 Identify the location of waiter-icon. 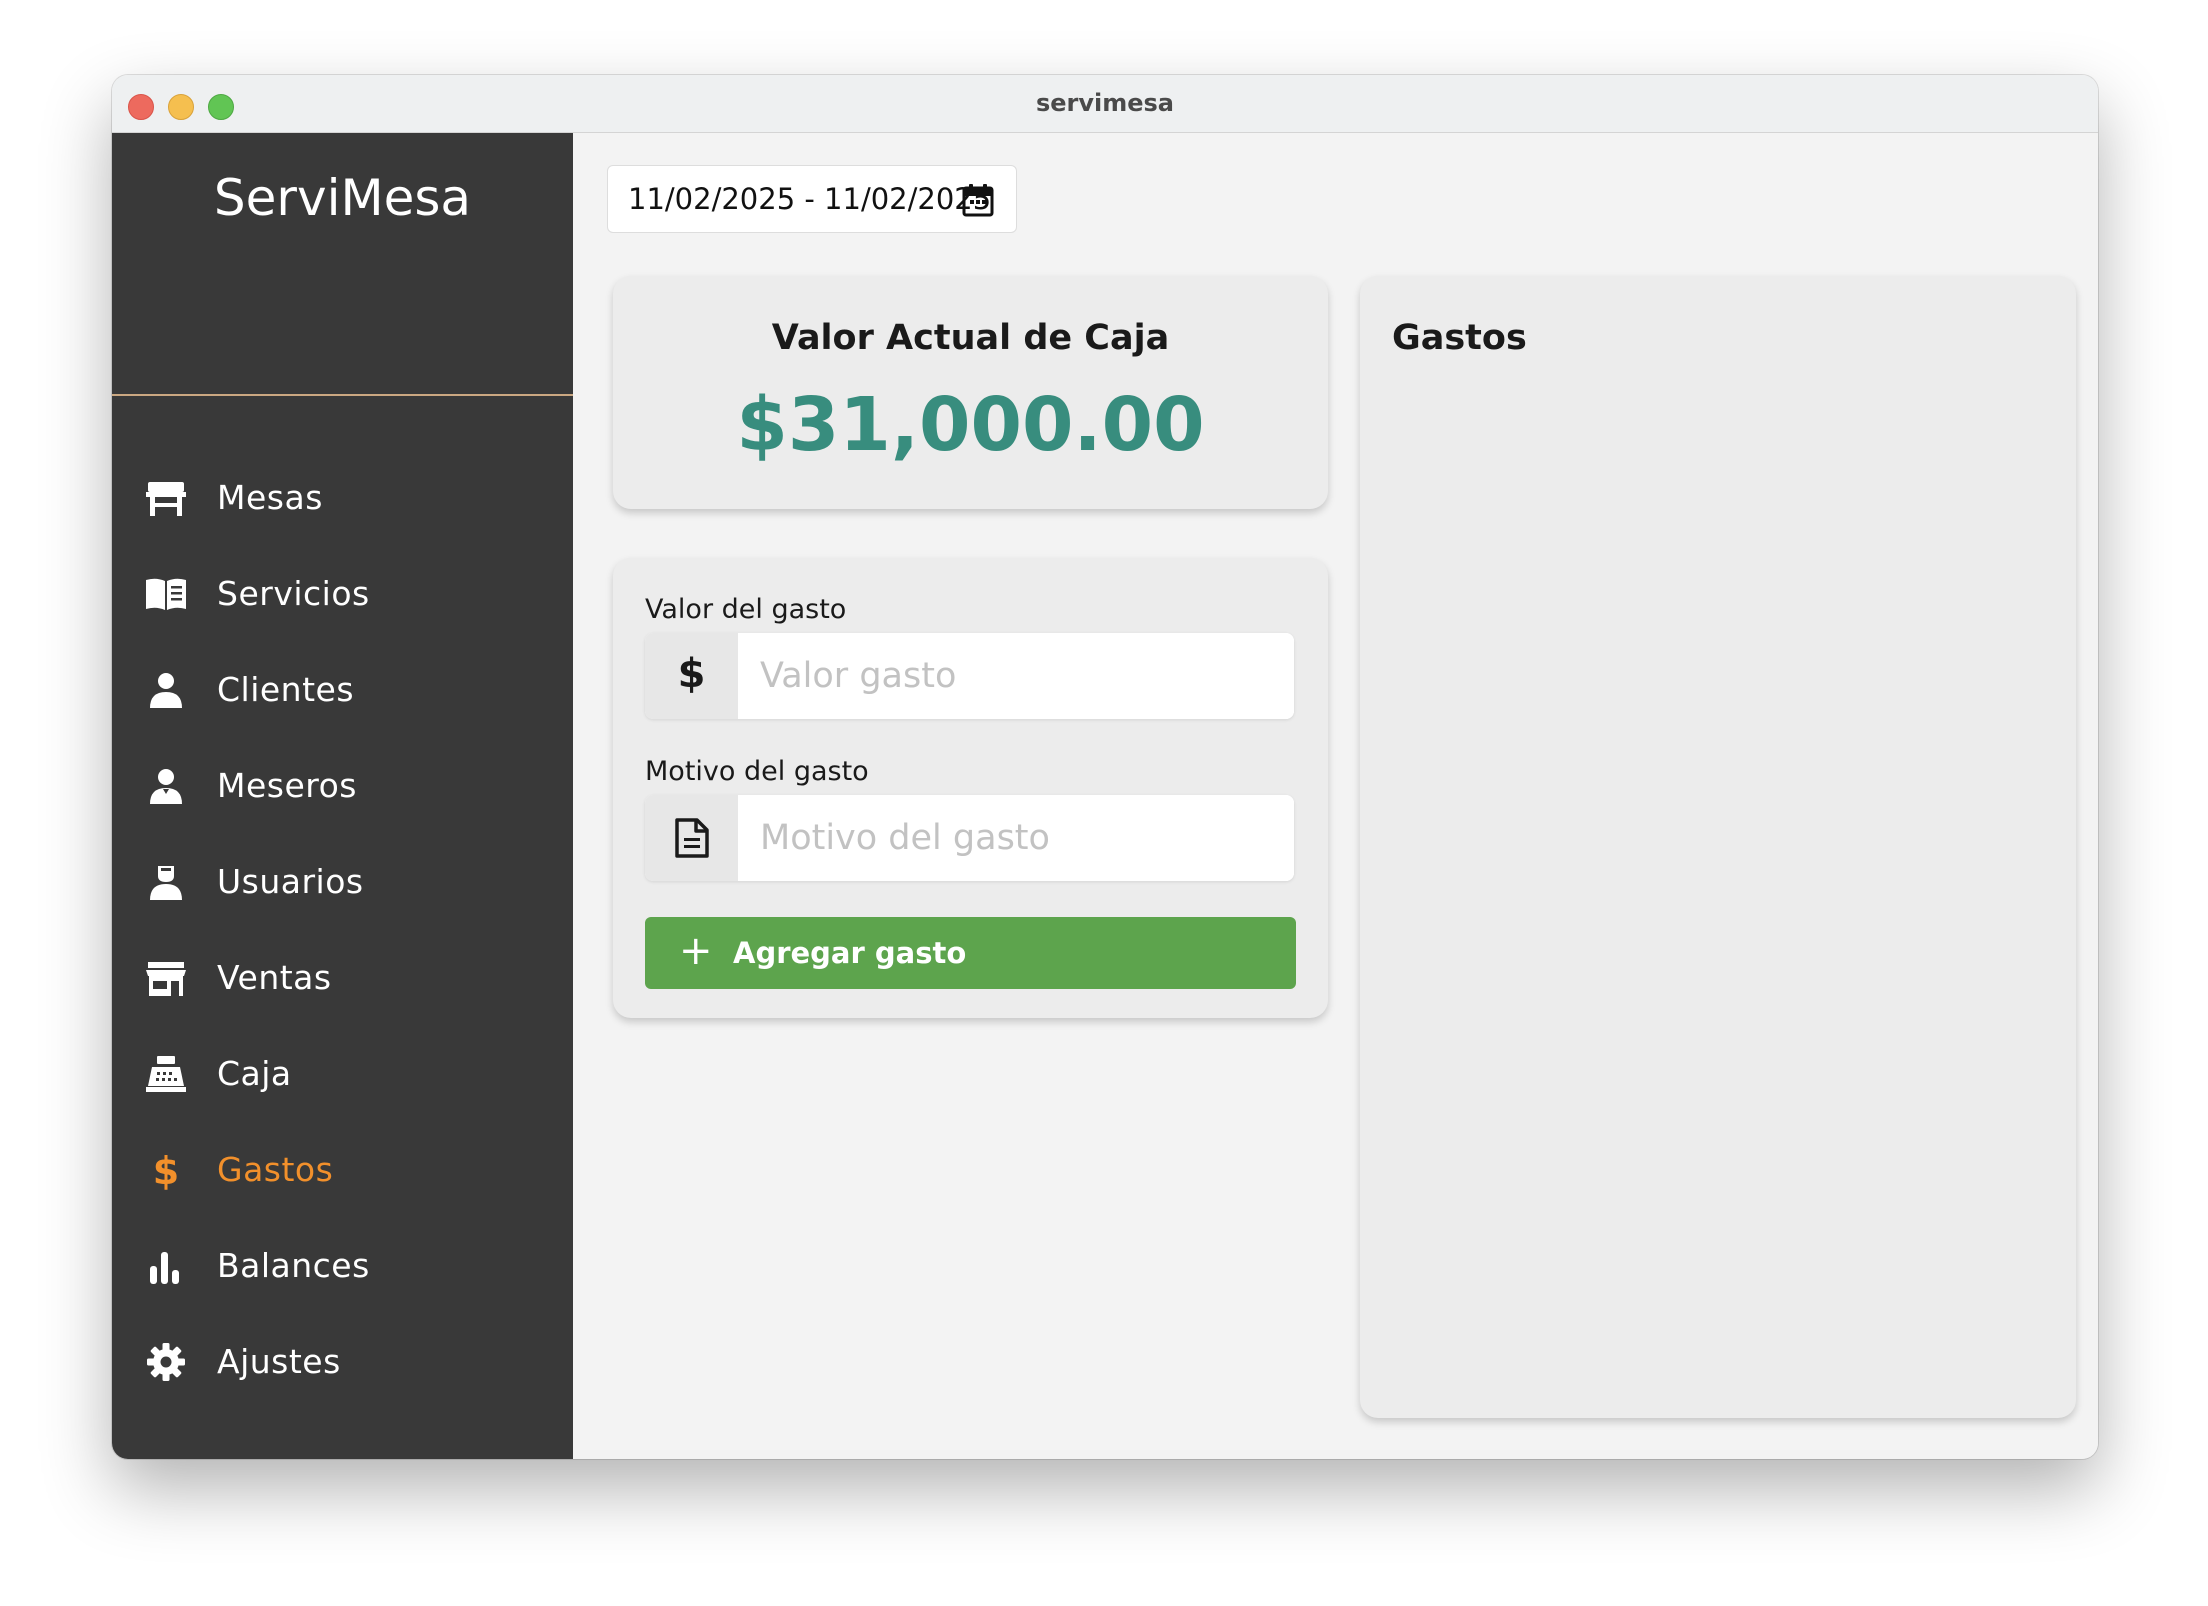
(166, 786).